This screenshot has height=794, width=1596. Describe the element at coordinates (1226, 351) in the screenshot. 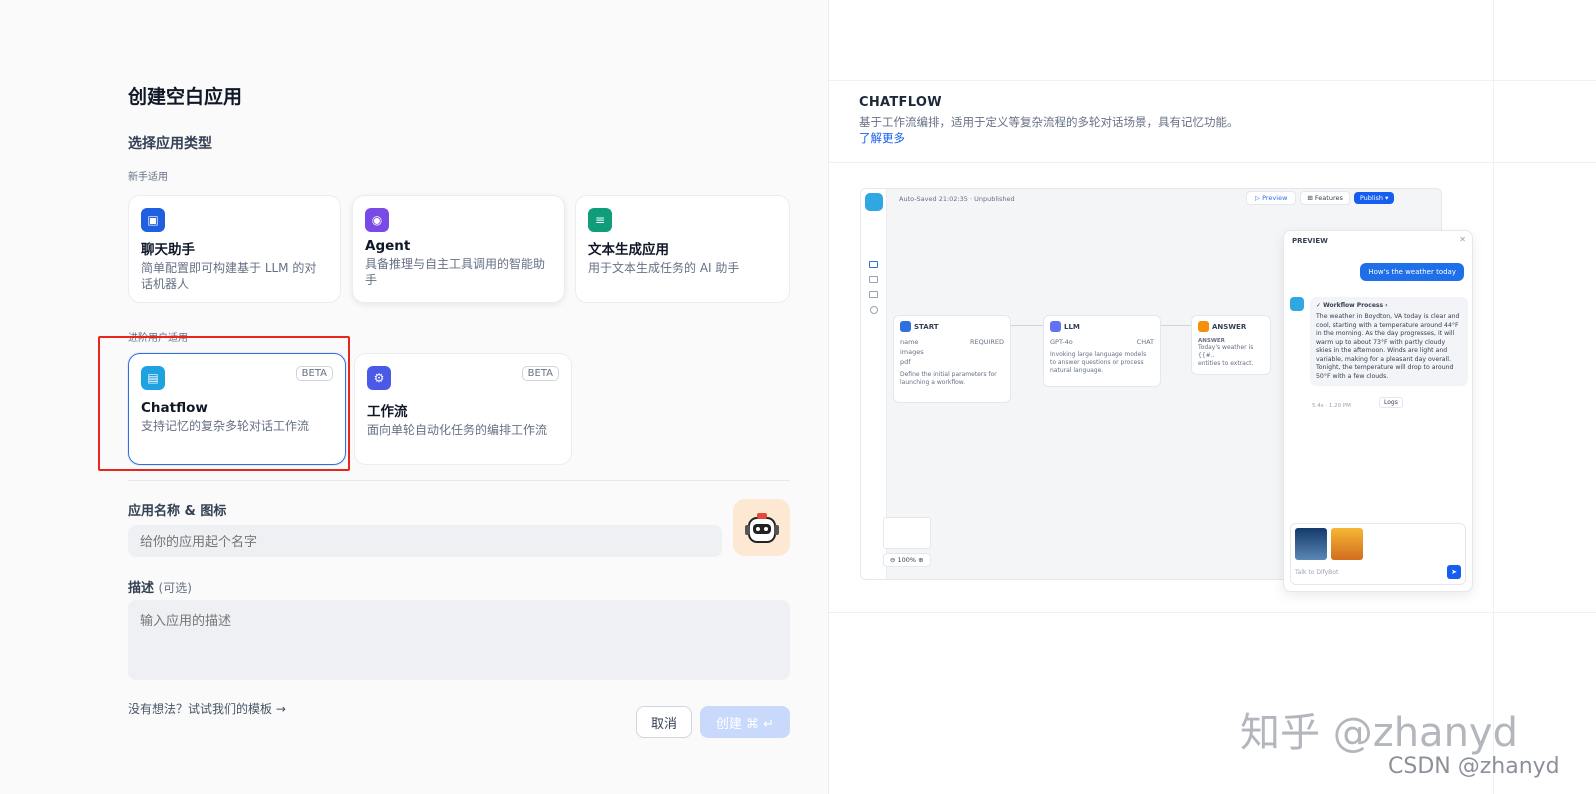

I see `node-desc: Today's weather is {{#..` at that location.